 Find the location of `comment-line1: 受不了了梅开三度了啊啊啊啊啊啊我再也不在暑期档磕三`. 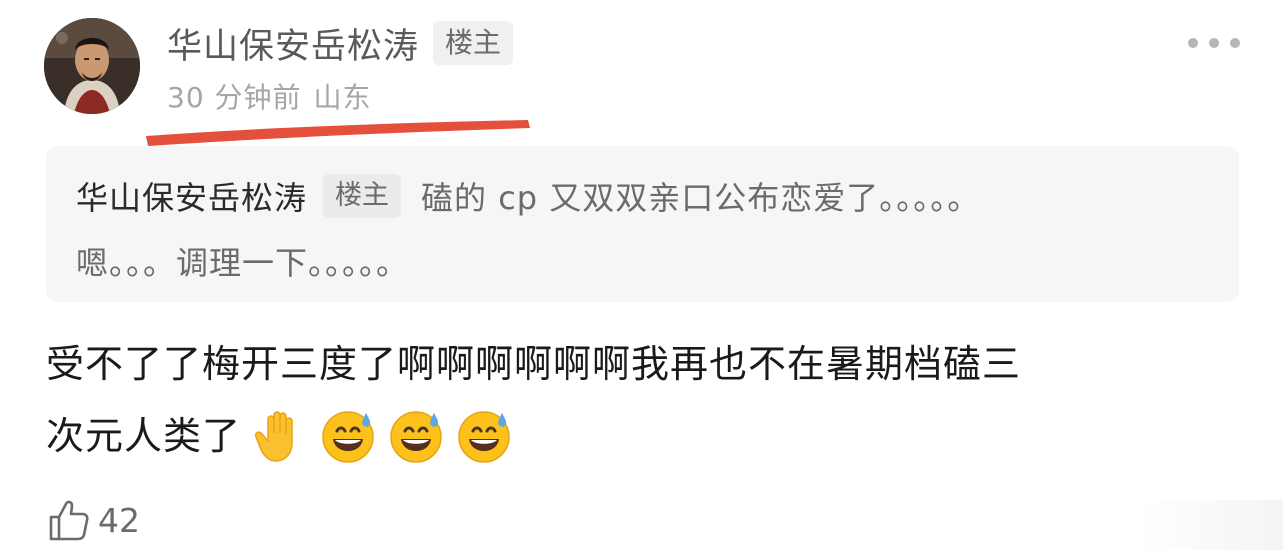

comment-line1: 受不了了梅开三度了啊啊啊啊啊啊我再也不在暑期档磕三 is located at coordinates (646, 364).